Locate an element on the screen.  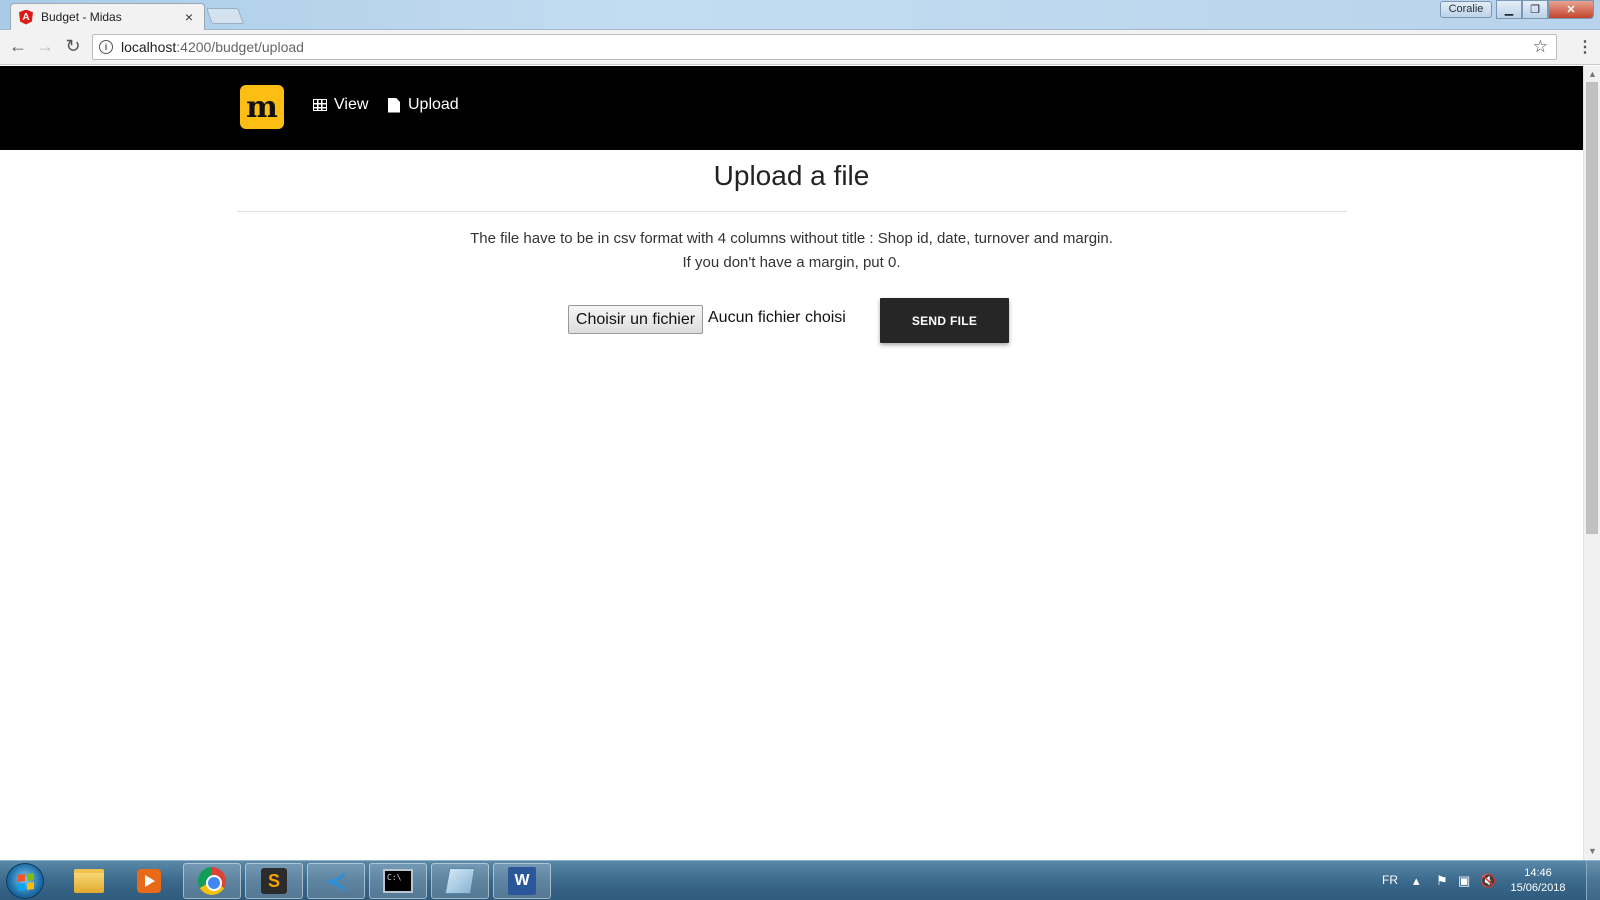
title-divider is located at coordinates (792, 211).